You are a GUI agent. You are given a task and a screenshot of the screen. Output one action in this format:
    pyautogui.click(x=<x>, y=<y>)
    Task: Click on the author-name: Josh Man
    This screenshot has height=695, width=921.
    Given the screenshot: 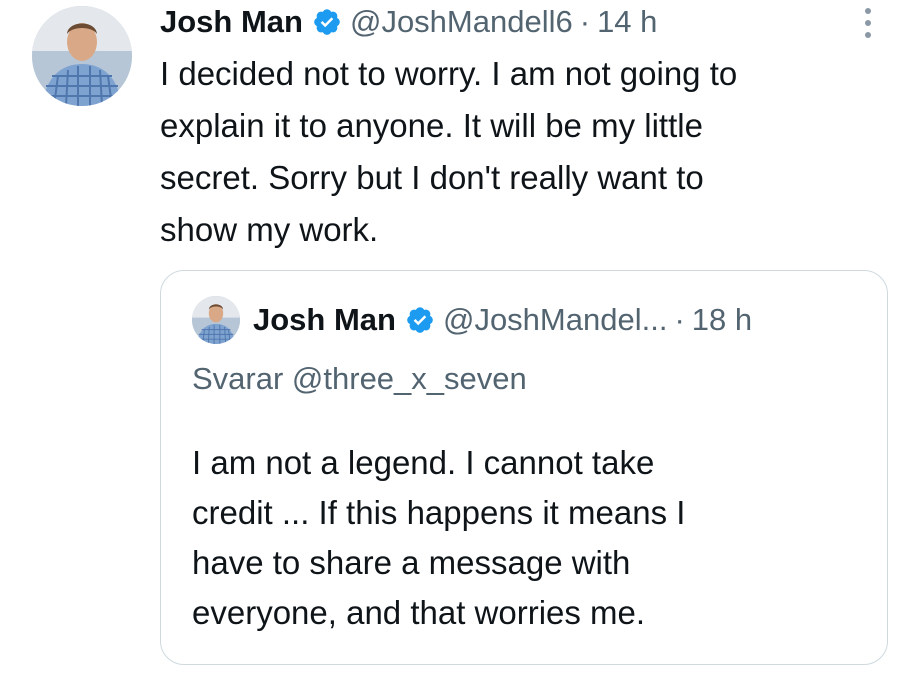 What is the action you would take?
    pyautogui.click(x=231, y=22)
    